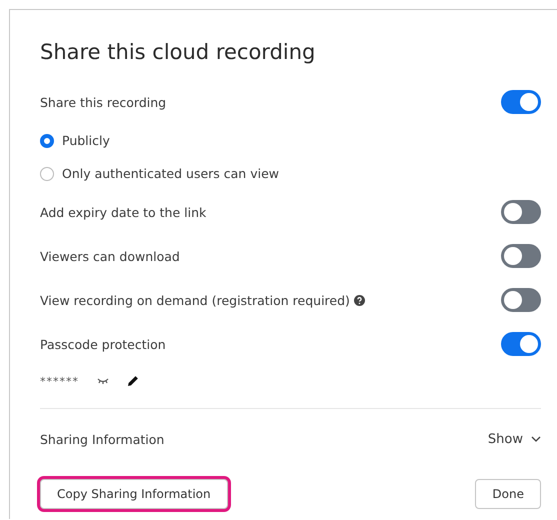  What do you see at coordinates (178, 52) in the screenshot?
I see `dialog-title: Share this cloud recording` at bounding box center [178, 52].